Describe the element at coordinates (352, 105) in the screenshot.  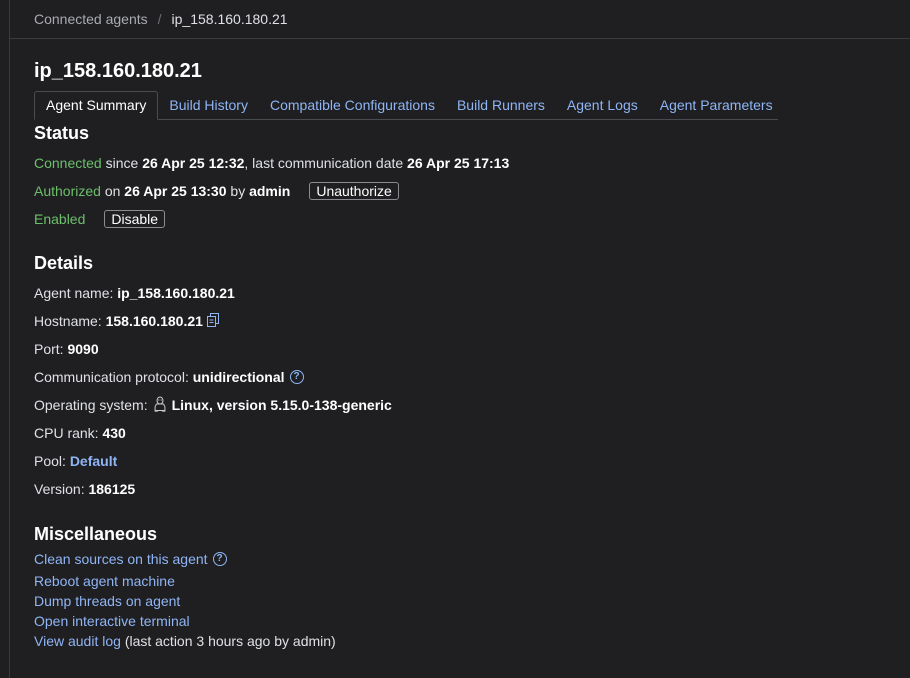
I see `tab-compatible-configurations: Compatible Configurations` at that location.